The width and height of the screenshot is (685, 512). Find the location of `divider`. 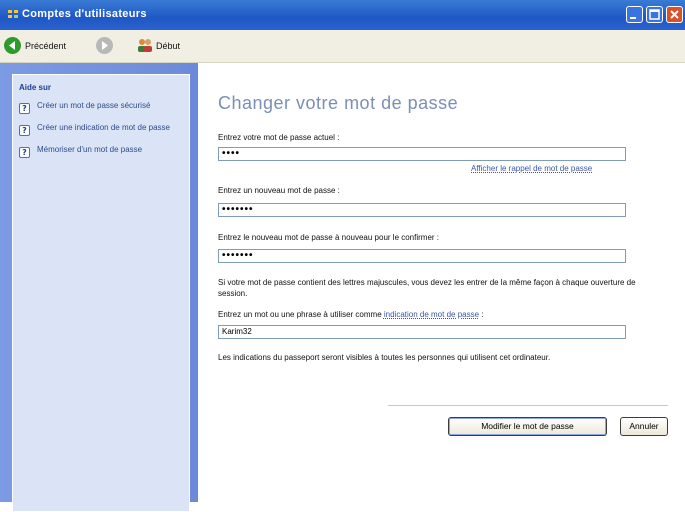

divider is located at coordinates (528, 405).